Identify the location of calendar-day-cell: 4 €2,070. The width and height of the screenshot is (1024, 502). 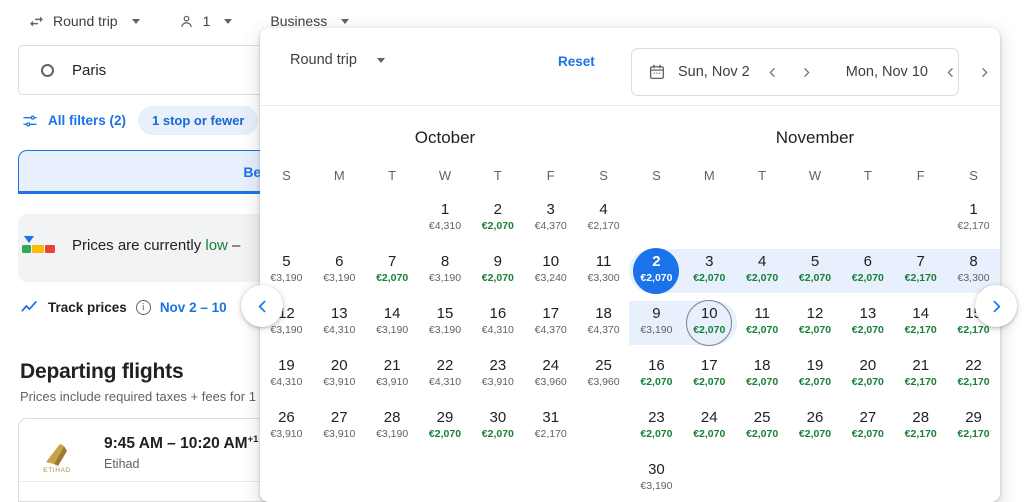
(762, 275).